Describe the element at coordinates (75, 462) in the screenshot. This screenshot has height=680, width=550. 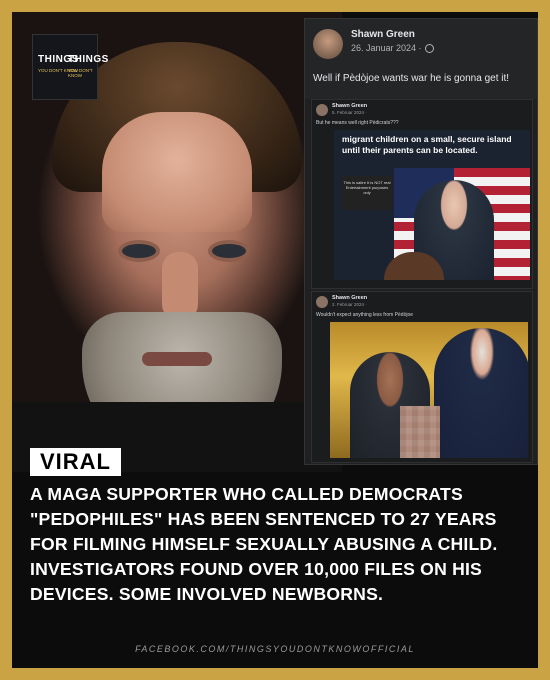
I see `viral-badge: VIRAL` at that location.